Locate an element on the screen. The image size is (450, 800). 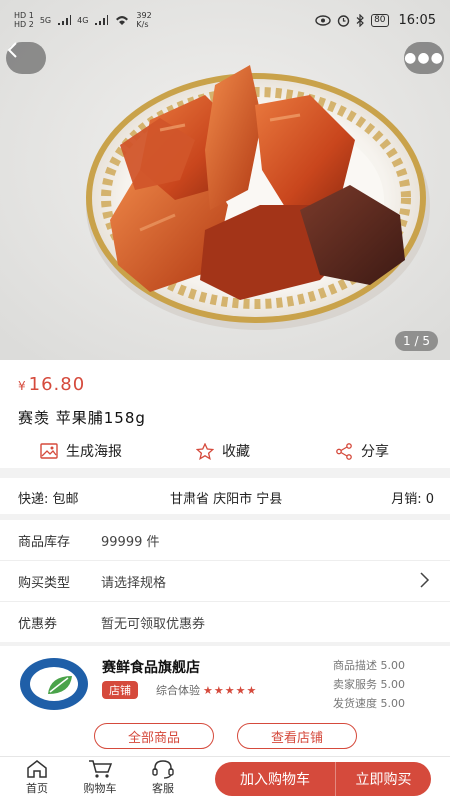
product-actions: 生成海报 收藏 分享 is located at coordinates (225, 451).